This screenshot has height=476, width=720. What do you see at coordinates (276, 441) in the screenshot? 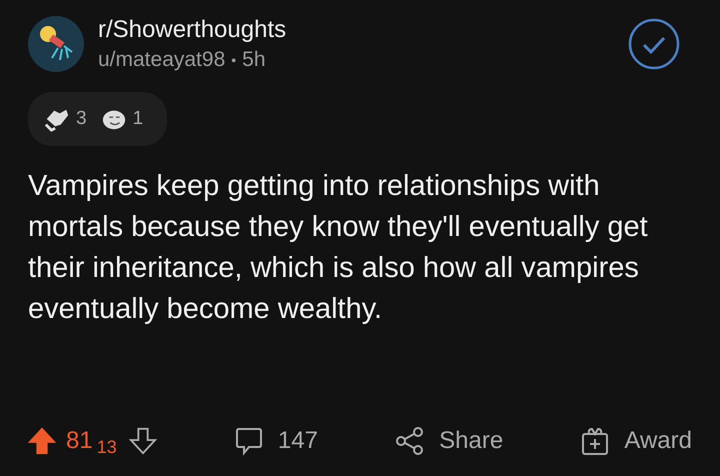
I see `comments-button: 147` at bounding box center [276, 441].